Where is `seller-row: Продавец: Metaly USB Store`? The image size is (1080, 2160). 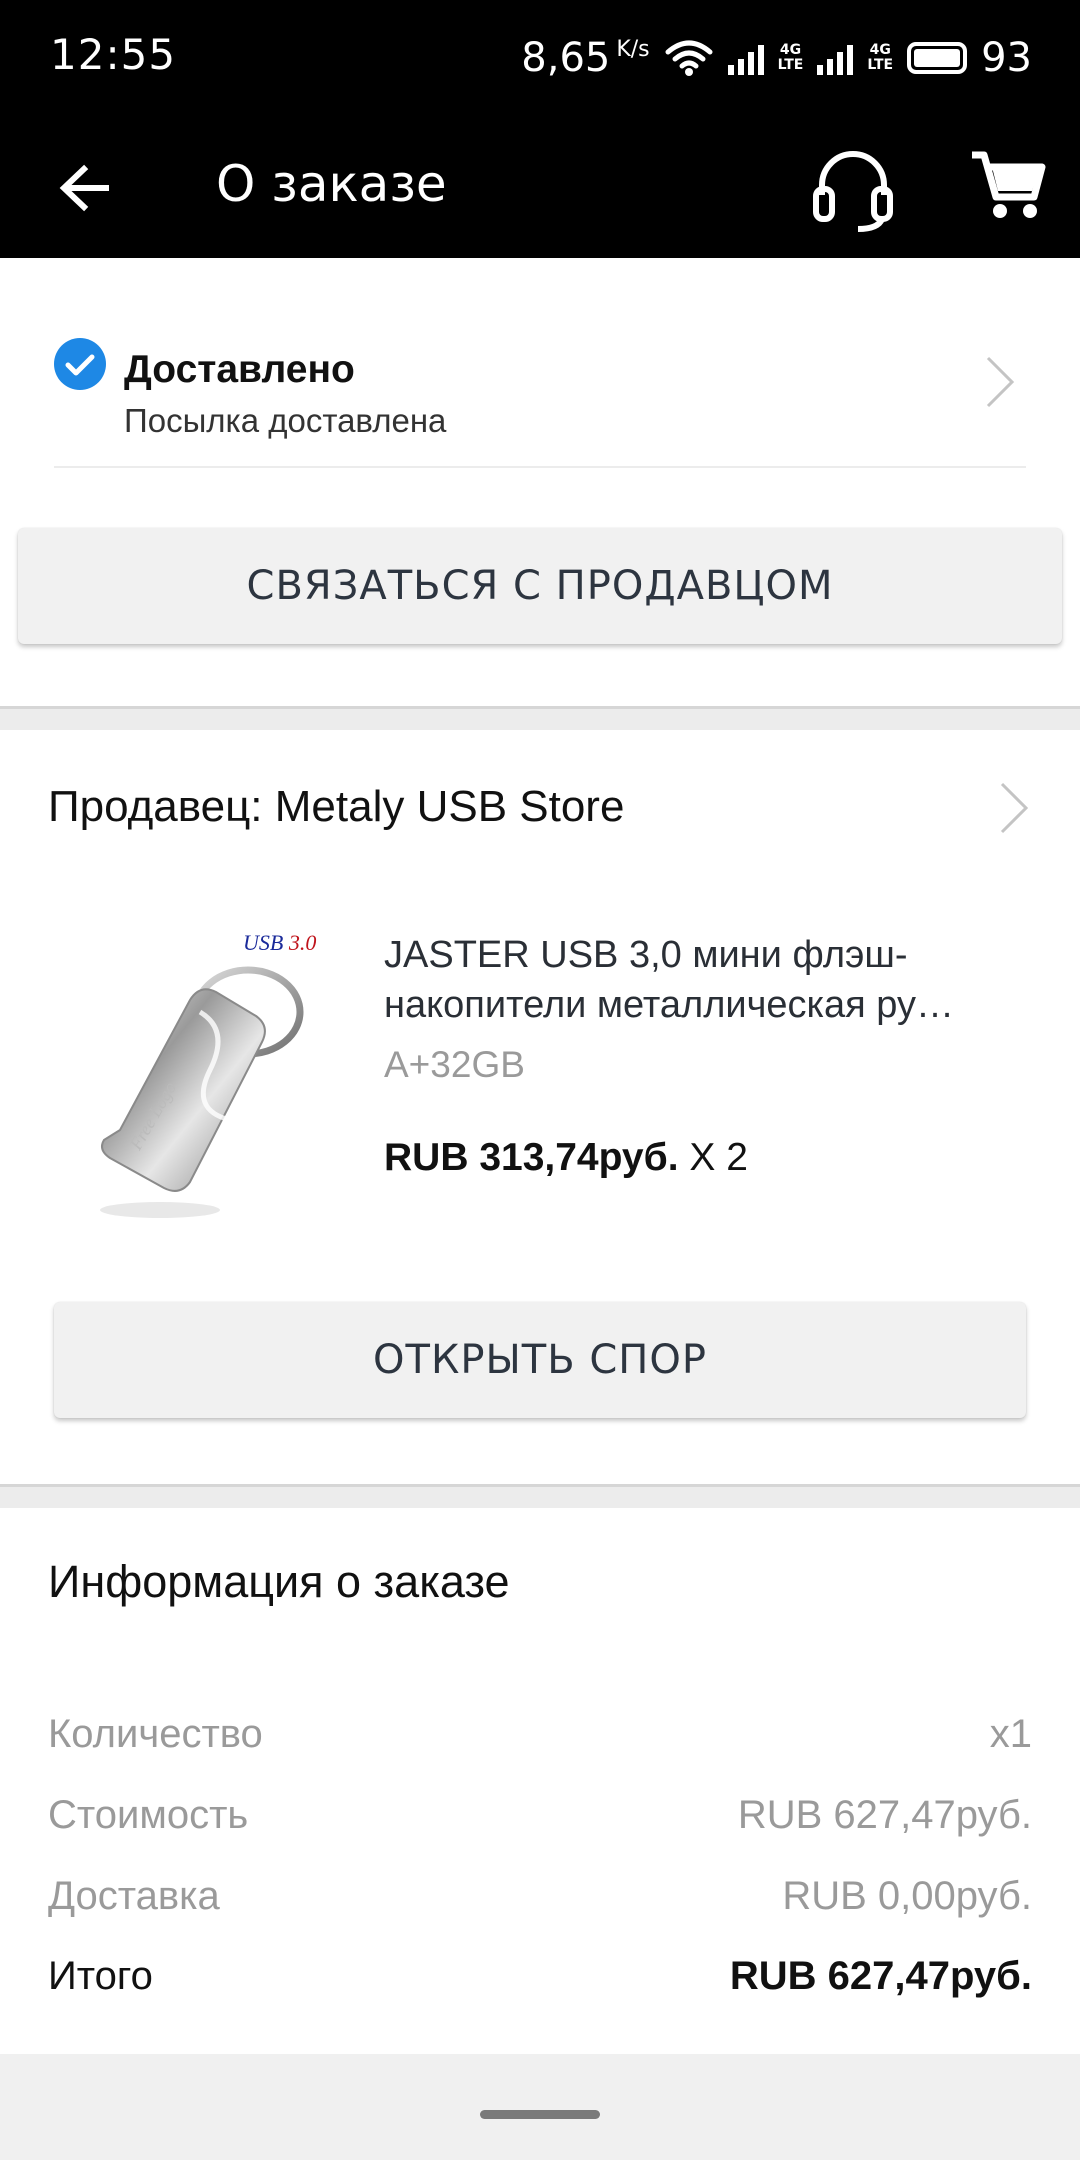
seller-row: Продавец: Metaly USB Store is located at coordinates (540, 808).